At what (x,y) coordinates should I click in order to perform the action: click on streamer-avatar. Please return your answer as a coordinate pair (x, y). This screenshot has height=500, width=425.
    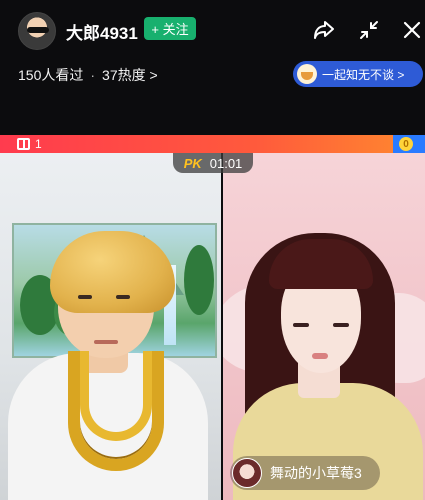
    Looking at the image, I should click on (37, 31).